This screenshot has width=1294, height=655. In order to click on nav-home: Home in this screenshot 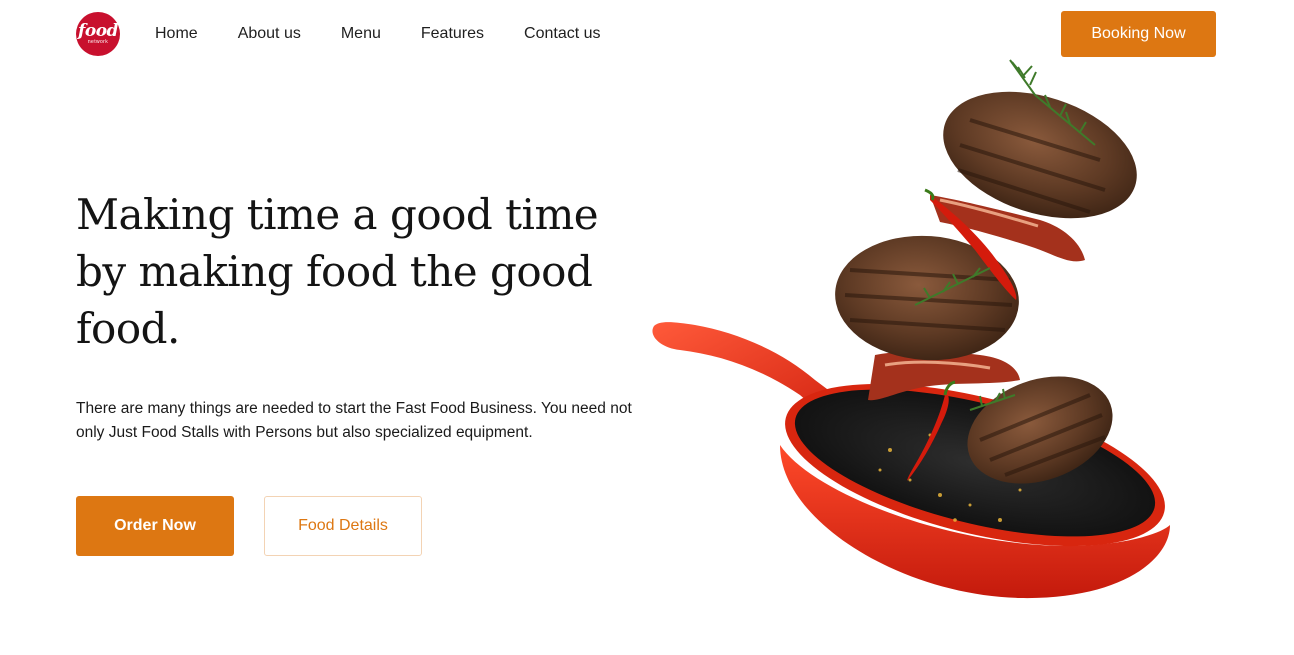, I will do `click(176, 34)`.